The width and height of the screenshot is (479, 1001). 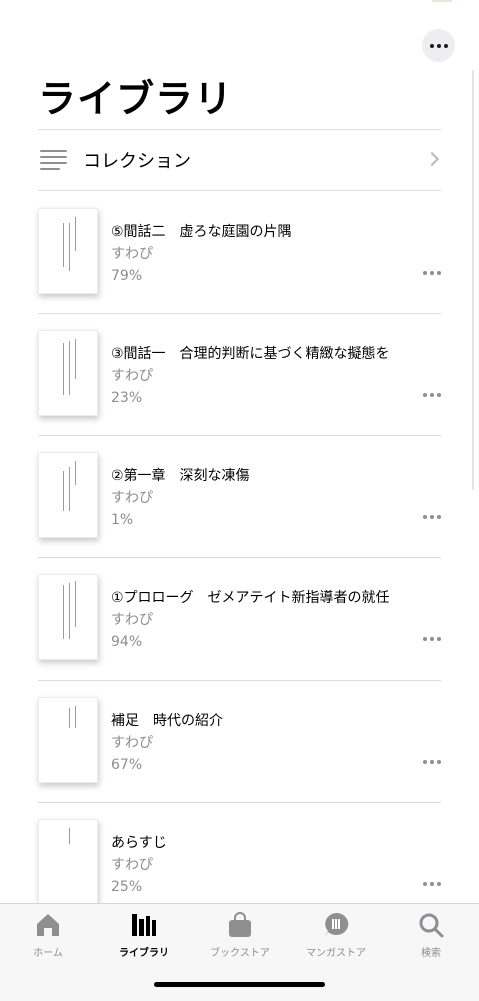 I want to click on book-item: ②第一章 深刻な凍傷 すわぴ 1%, so click(x=239, y=496).